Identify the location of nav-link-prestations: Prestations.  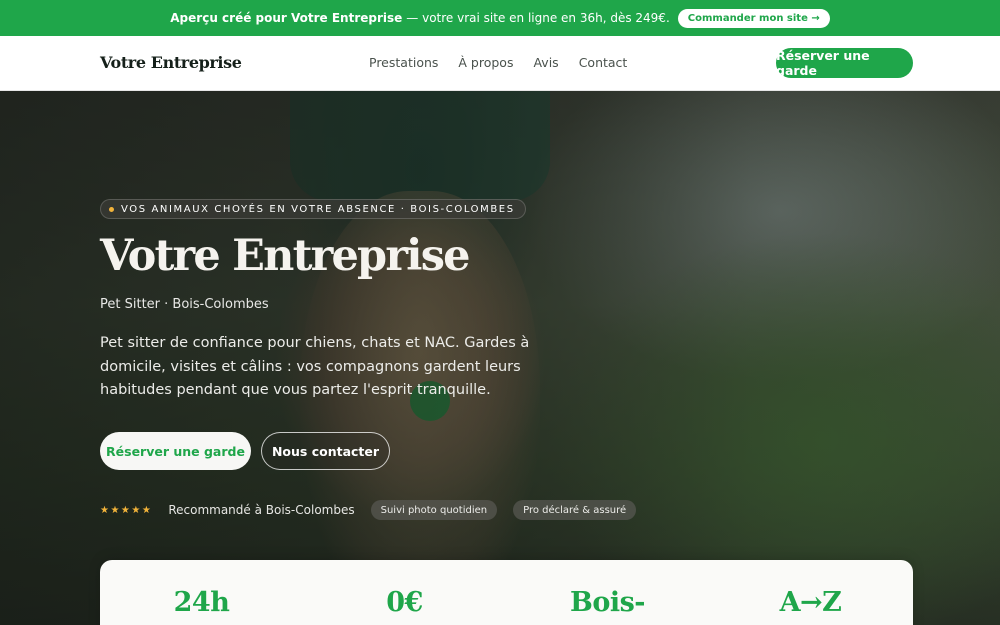
(403, 62).